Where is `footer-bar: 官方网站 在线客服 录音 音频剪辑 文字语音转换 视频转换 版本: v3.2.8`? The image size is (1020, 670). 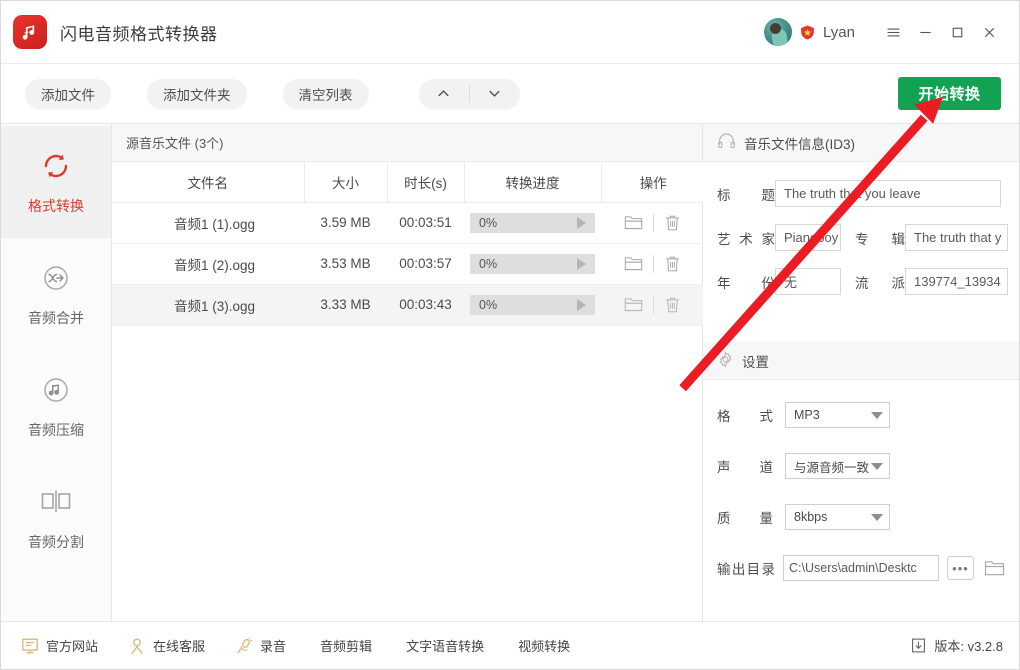
footer-bar: 官方网站 在线客服 录音 音频剪辑 文字语音转换 视频转换 版本: v3.2.8 is located at coordinates (510, 645).